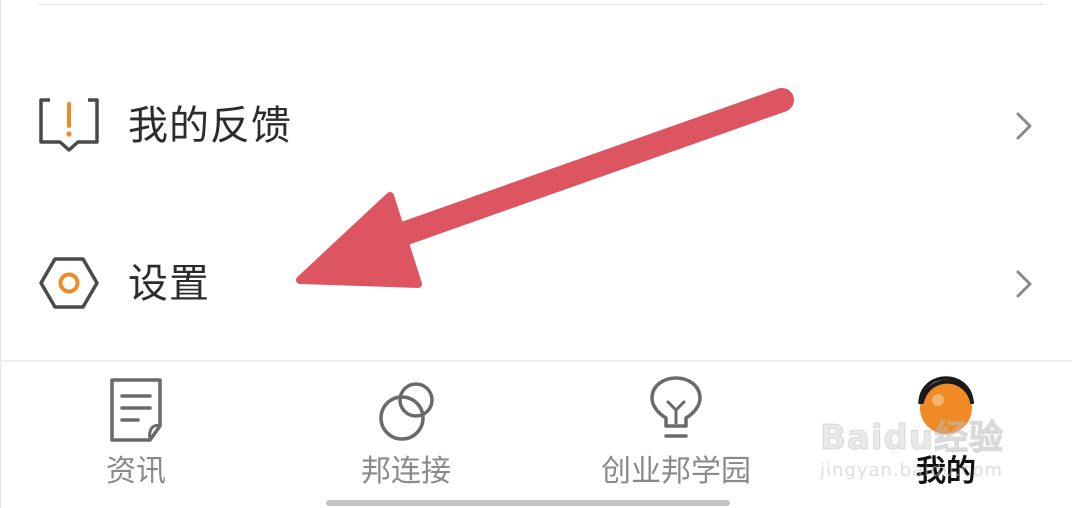 The width and height of the screenshot is (1072, 508). Describe the element at coordinates (912, 470) in the screenshot. I see `watermark-url: jingyan.baidu.com` at that location.